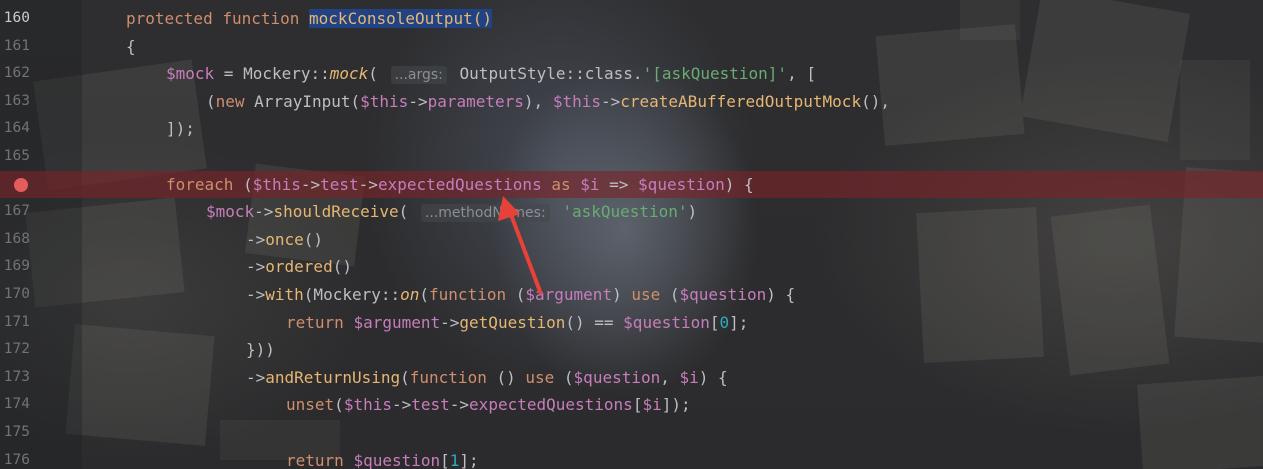 This screenshot has width=1263, height=469. What do you see at coordinates (520, 245) in the screenshot?
I see `red-arrow-icon` at bounding box center [520, 245].